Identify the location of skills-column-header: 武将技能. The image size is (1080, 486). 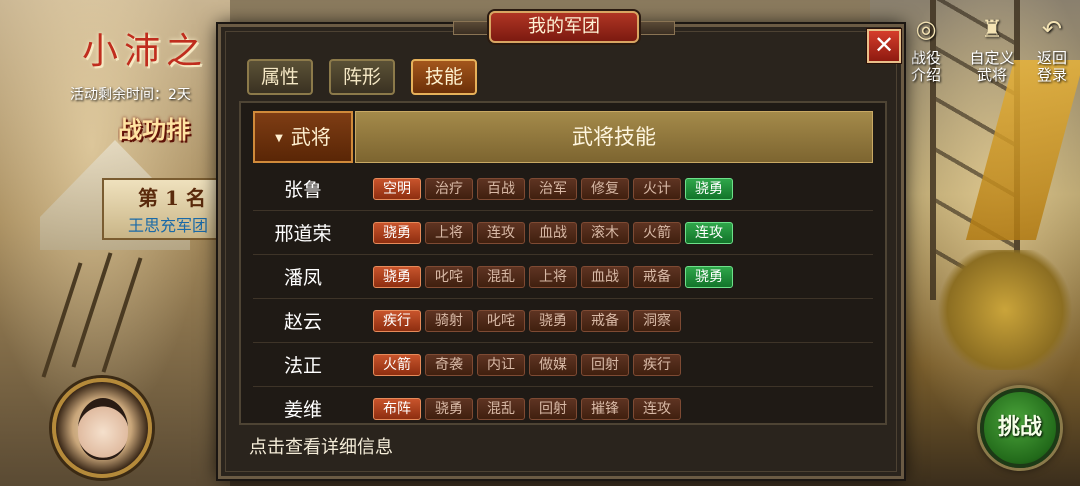
(614, 137).